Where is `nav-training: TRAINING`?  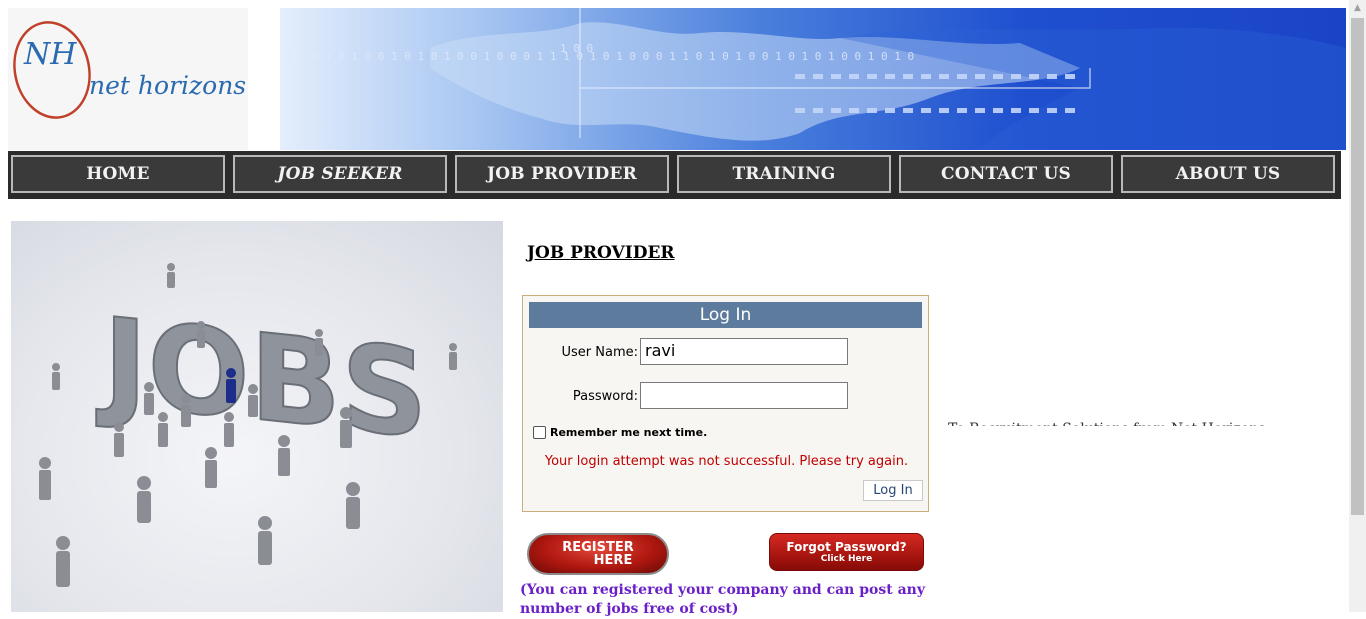 nav-training: TRAINING is located at coordinates (784, 174).